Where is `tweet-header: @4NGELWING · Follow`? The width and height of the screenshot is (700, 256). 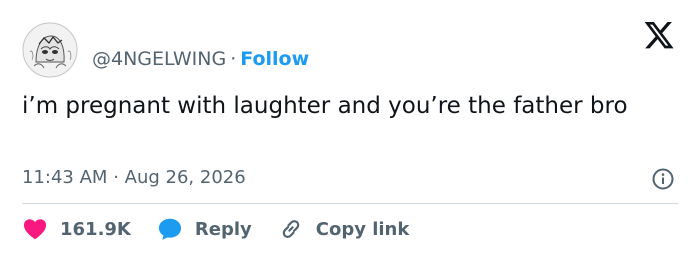
tweet-header: @4NGELWING · Follow is located at coordinates (200, 59).